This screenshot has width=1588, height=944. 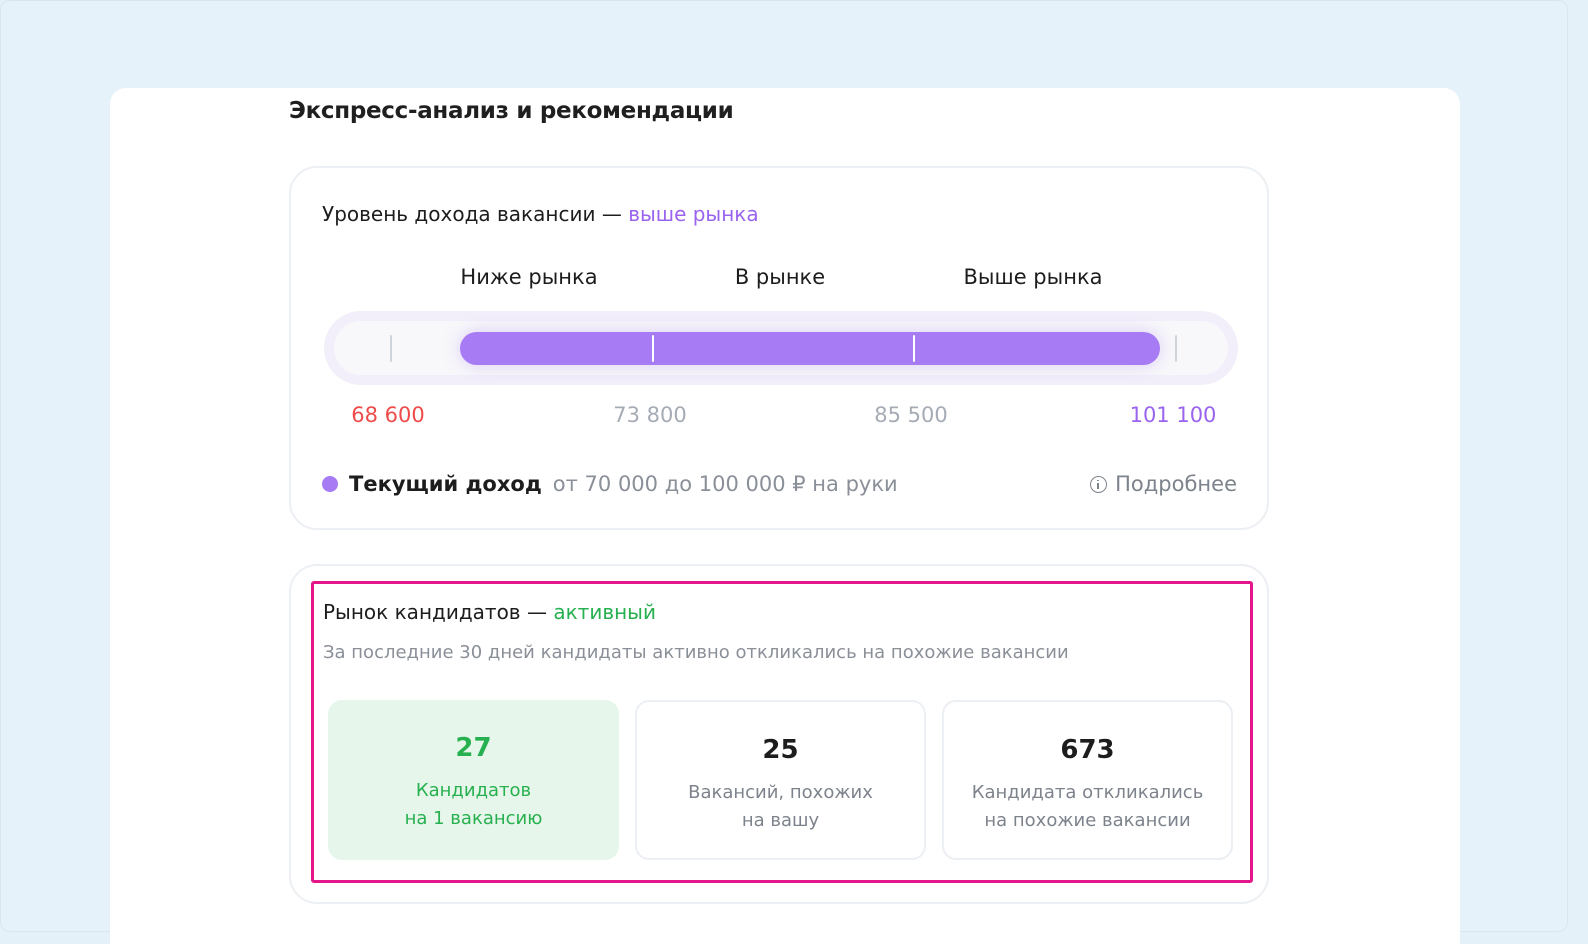 I want to click on details-label: Подробнее, so click(x=1176, y=484).